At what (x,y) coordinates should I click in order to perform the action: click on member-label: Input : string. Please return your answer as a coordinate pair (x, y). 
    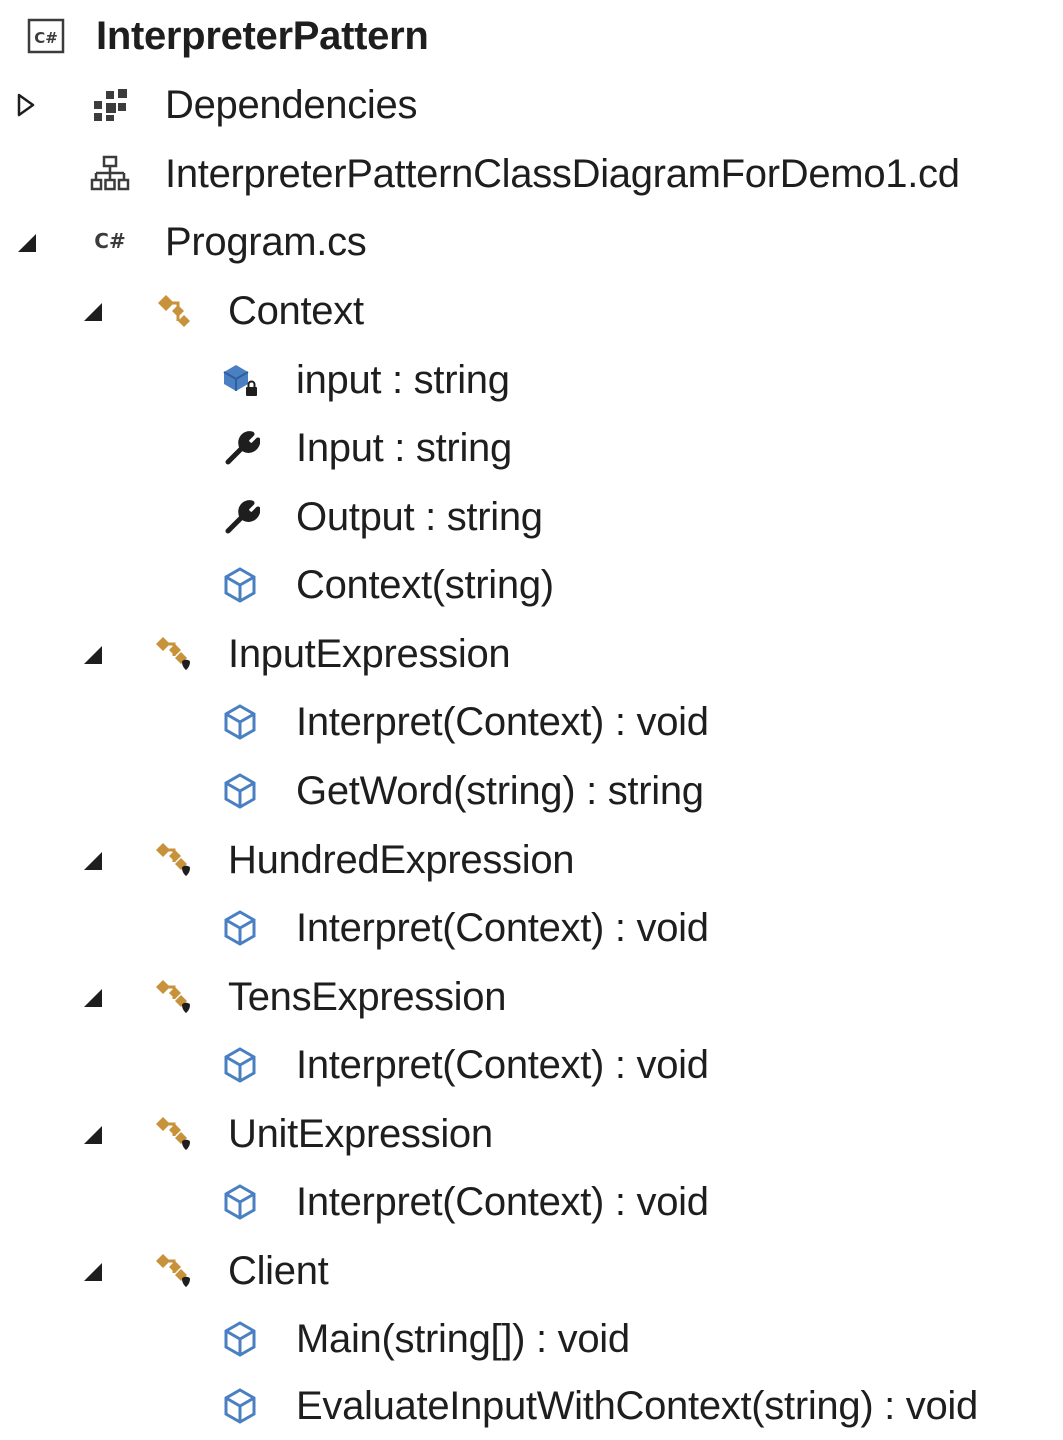
    Looking at the image, I should click on (404, 448).